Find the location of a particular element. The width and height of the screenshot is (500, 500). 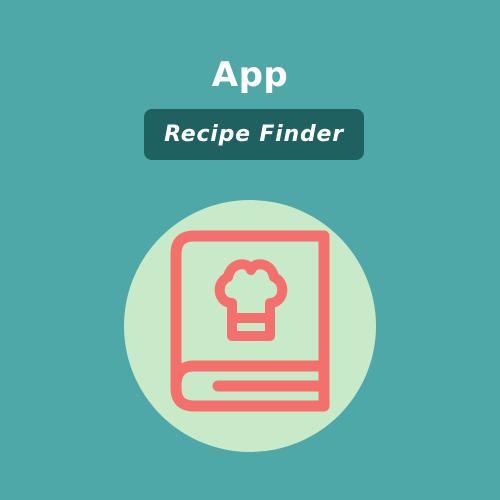

app-name-badge: Recipe Finder is located at coordinates (254, 134).